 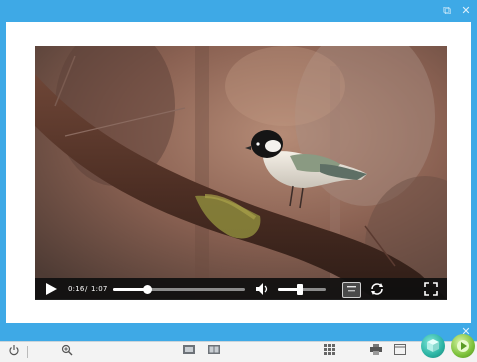 I want to click on power-icon, so click(x=14, y=350).